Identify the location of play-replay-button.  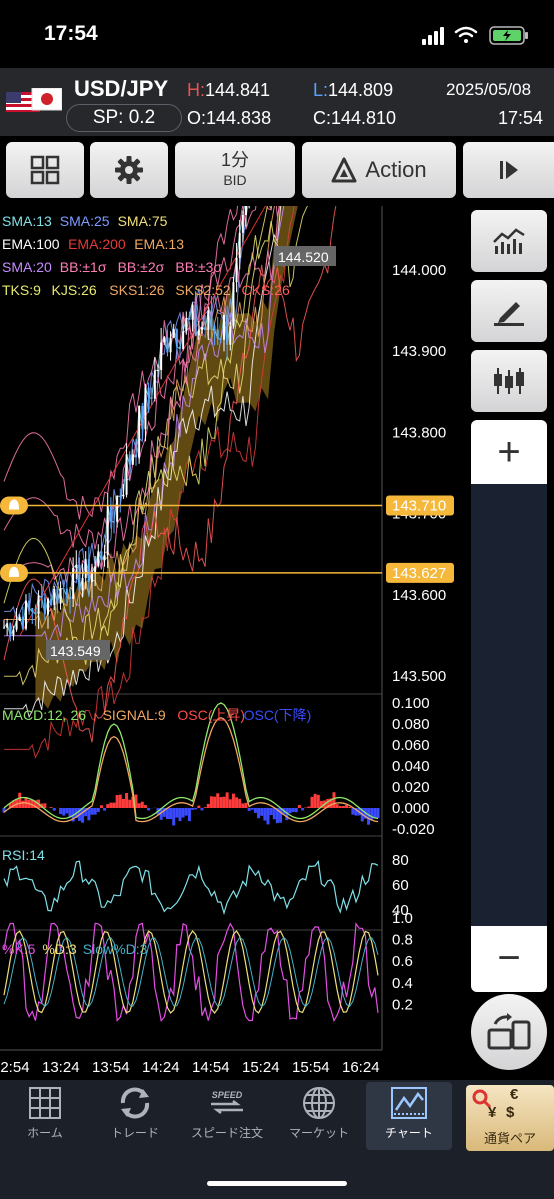
(508, 170).